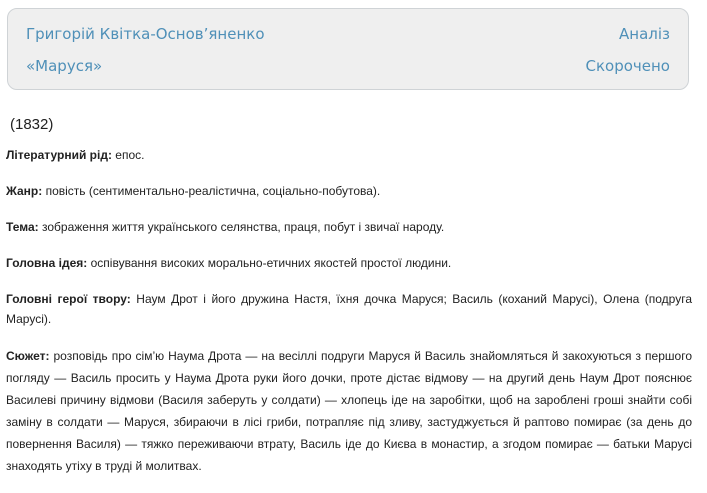  What do you see at coordinates (68, 299) in the screenshot?
I see `characters-label: Головні герої твору:` at bounding box center [68, 299].